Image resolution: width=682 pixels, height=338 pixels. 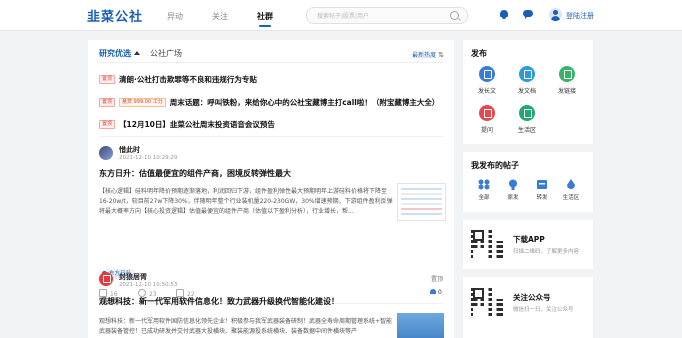 What do you see at coordinates (148, 158) in the screenshot?
I see `post-time: 2021-12-10 10:29:29` at bounding box center [148, 158].